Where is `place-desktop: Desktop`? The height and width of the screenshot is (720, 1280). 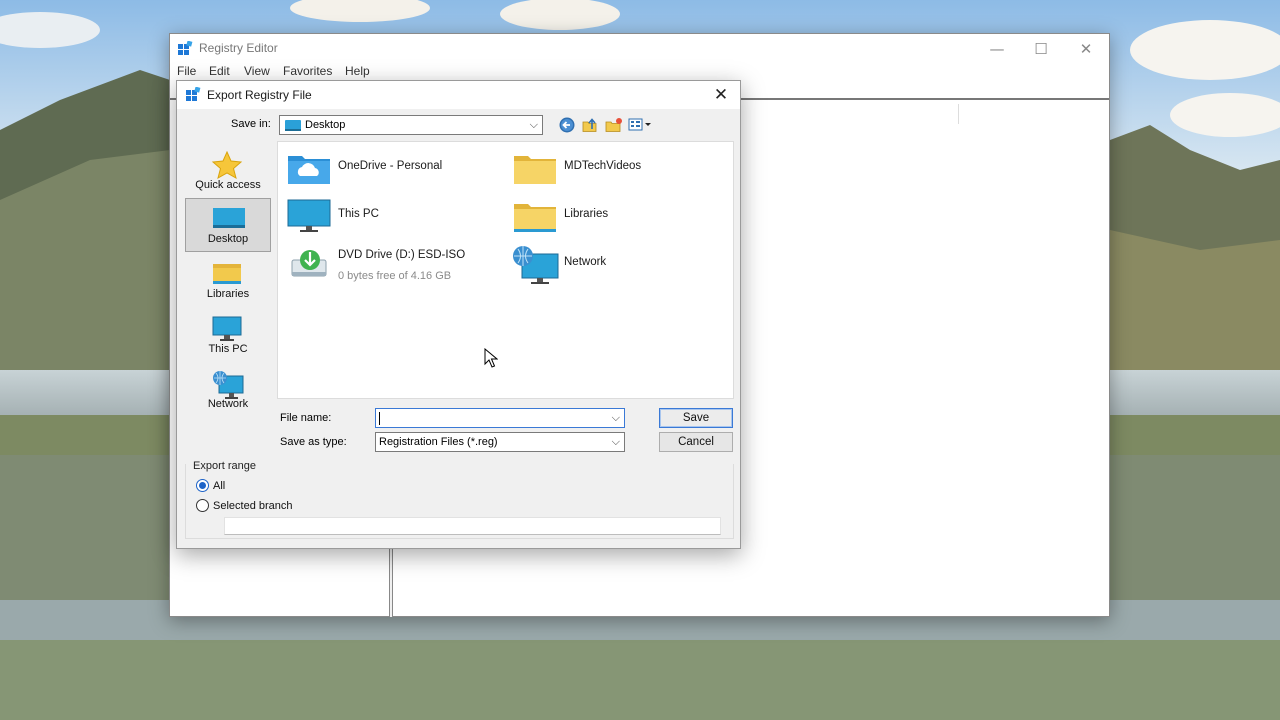
place-desktop: Desktop is located at coordinates (228, 225).